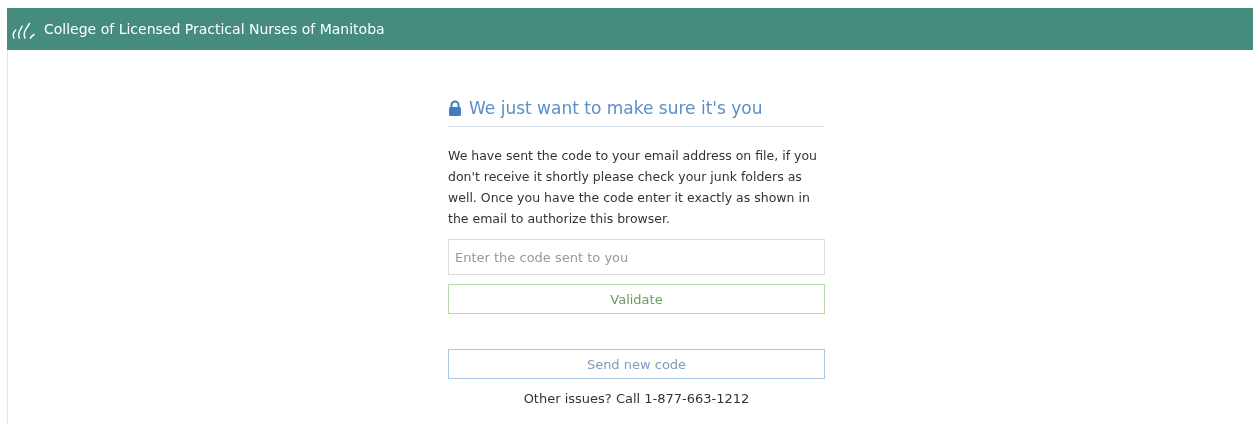  I want to click on instruction-text: We have sent the code to your email address on file, if you don't receive it shortly please check your junk folders as well. Once you have the code enter it exactly as shown in the email to authorize this browser., so click(633, 187).